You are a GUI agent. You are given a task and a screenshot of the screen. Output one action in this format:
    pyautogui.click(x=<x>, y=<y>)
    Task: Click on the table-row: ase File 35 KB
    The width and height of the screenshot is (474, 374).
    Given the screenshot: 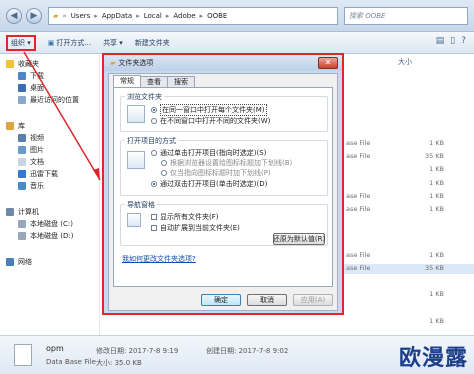 What is the action you would take?
    pyautogui.click(x=408, y=157)
    